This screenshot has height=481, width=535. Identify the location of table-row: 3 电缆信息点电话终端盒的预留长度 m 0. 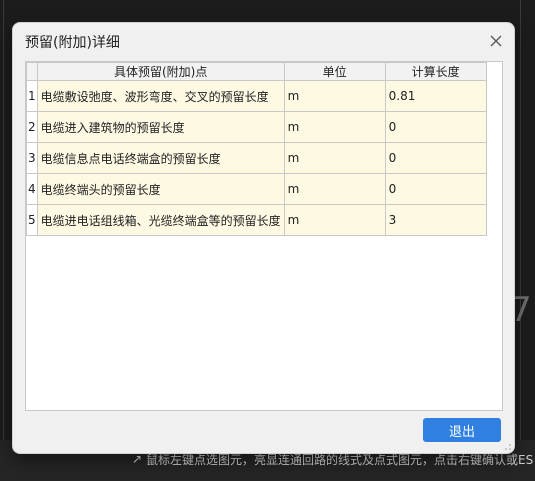
(256, 158).